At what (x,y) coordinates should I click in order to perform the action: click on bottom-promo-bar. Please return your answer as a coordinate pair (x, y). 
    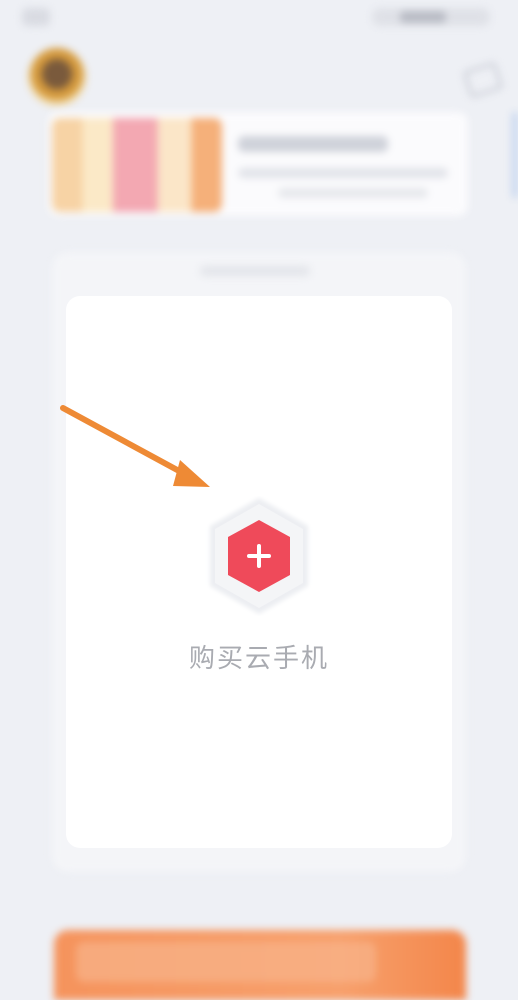
    Looking at the image, I should click on (260, 965).